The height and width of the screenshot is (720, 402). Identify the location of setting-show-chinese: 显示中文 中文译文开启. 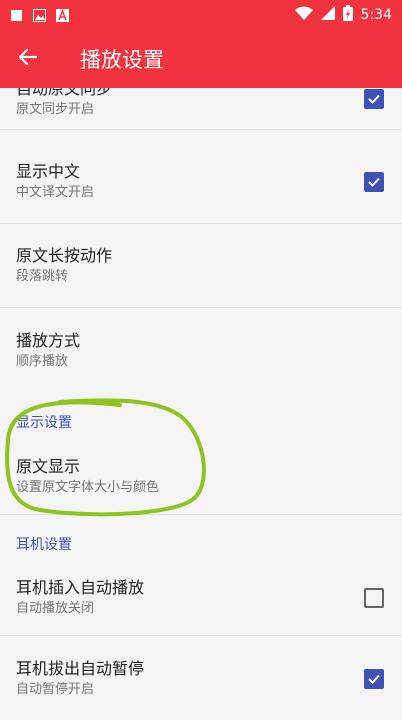
(201, 182).